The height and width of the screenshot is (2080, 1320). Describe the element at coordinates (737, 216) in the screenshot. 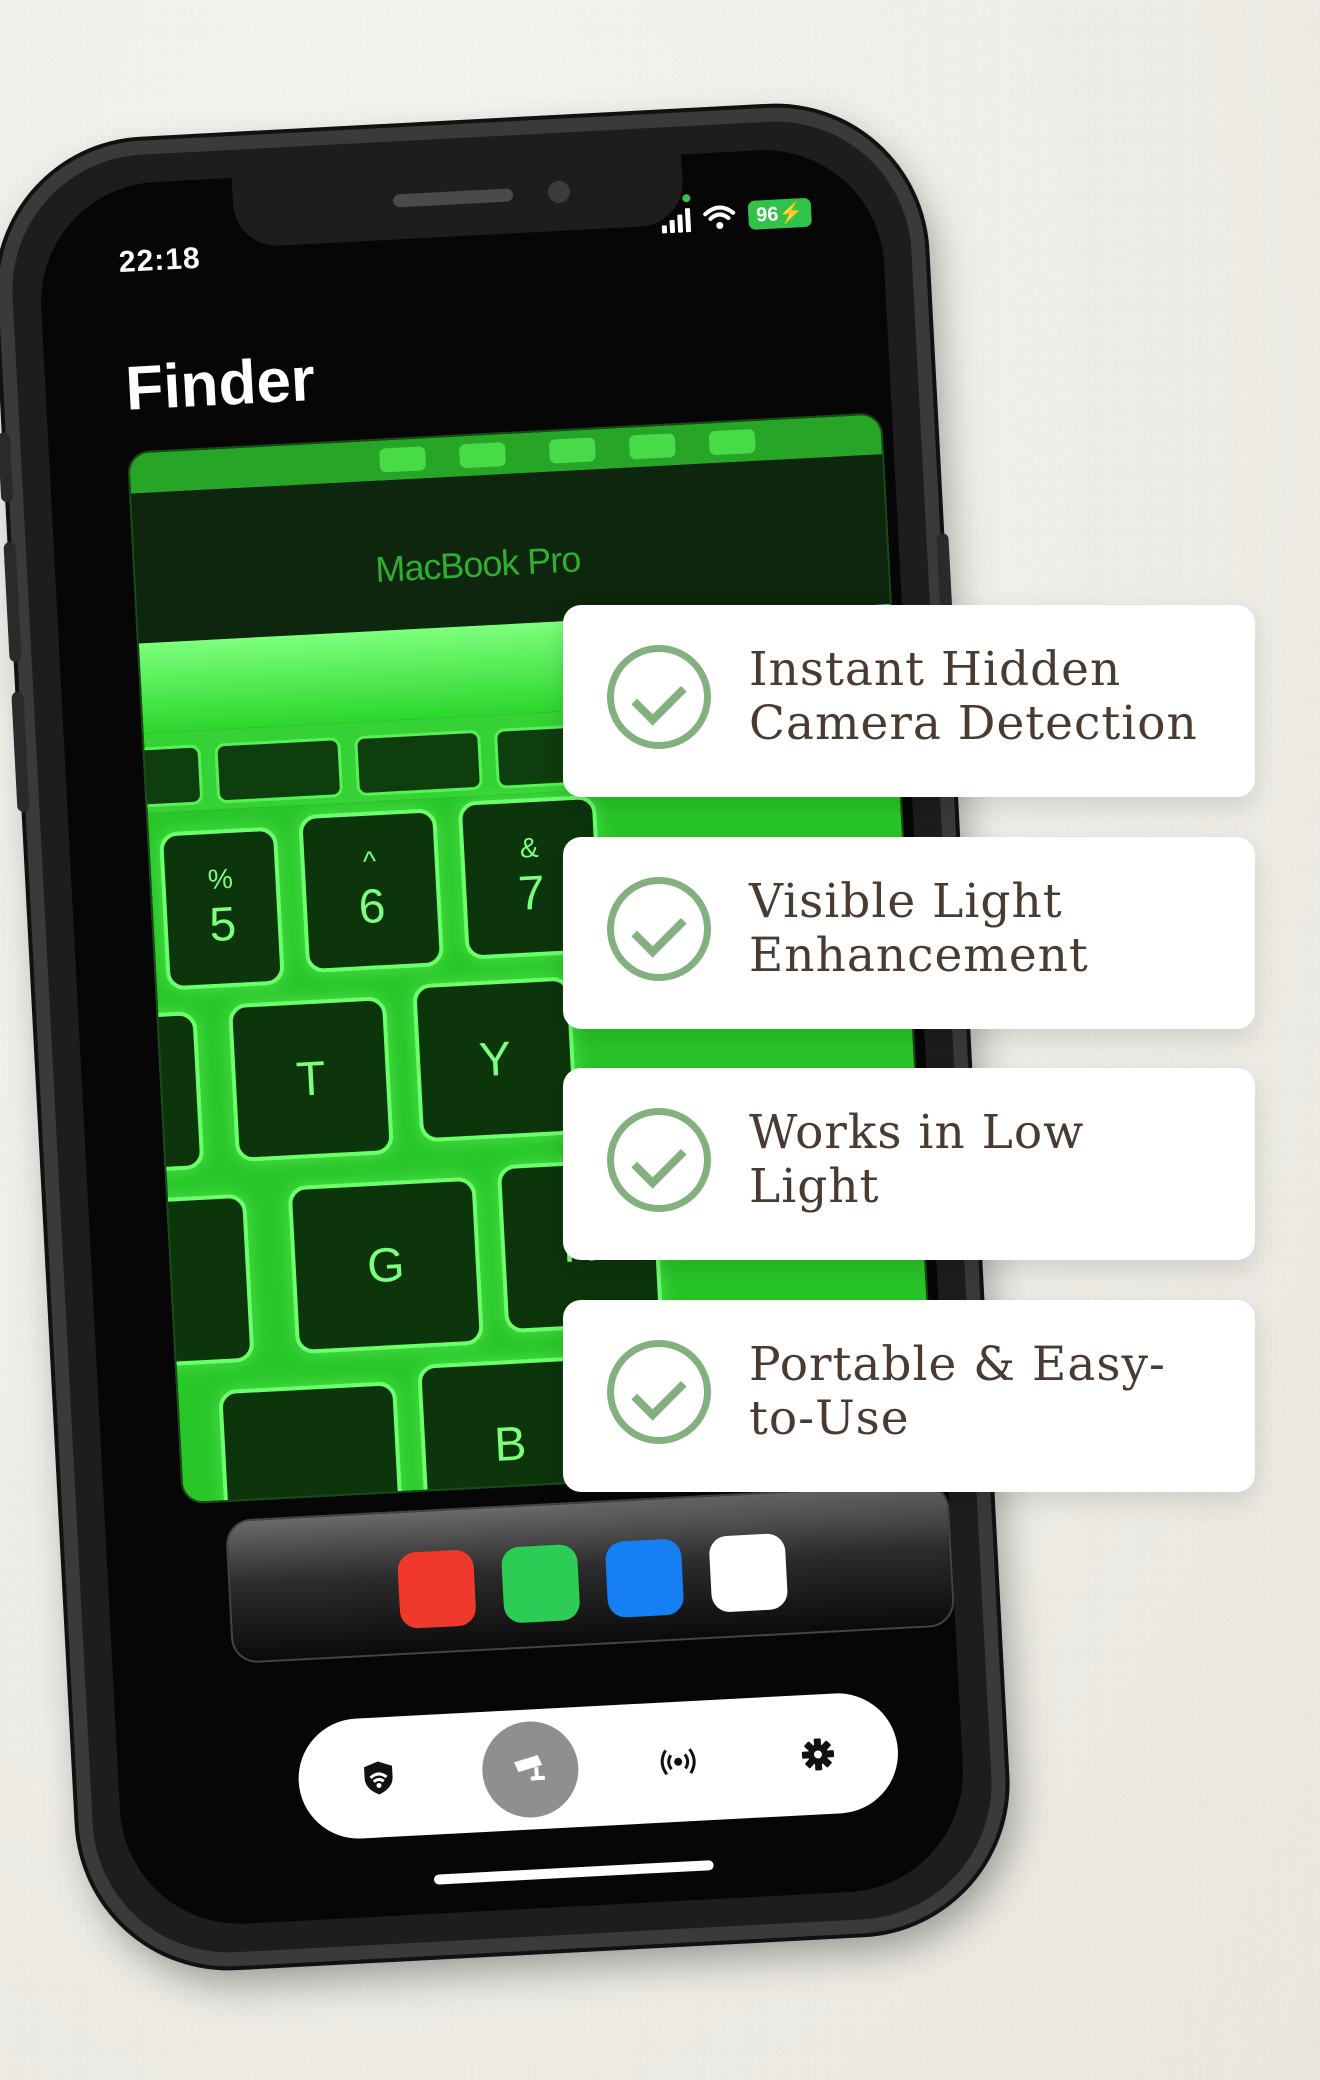

I see `status-icons: 96⚡` at that location.